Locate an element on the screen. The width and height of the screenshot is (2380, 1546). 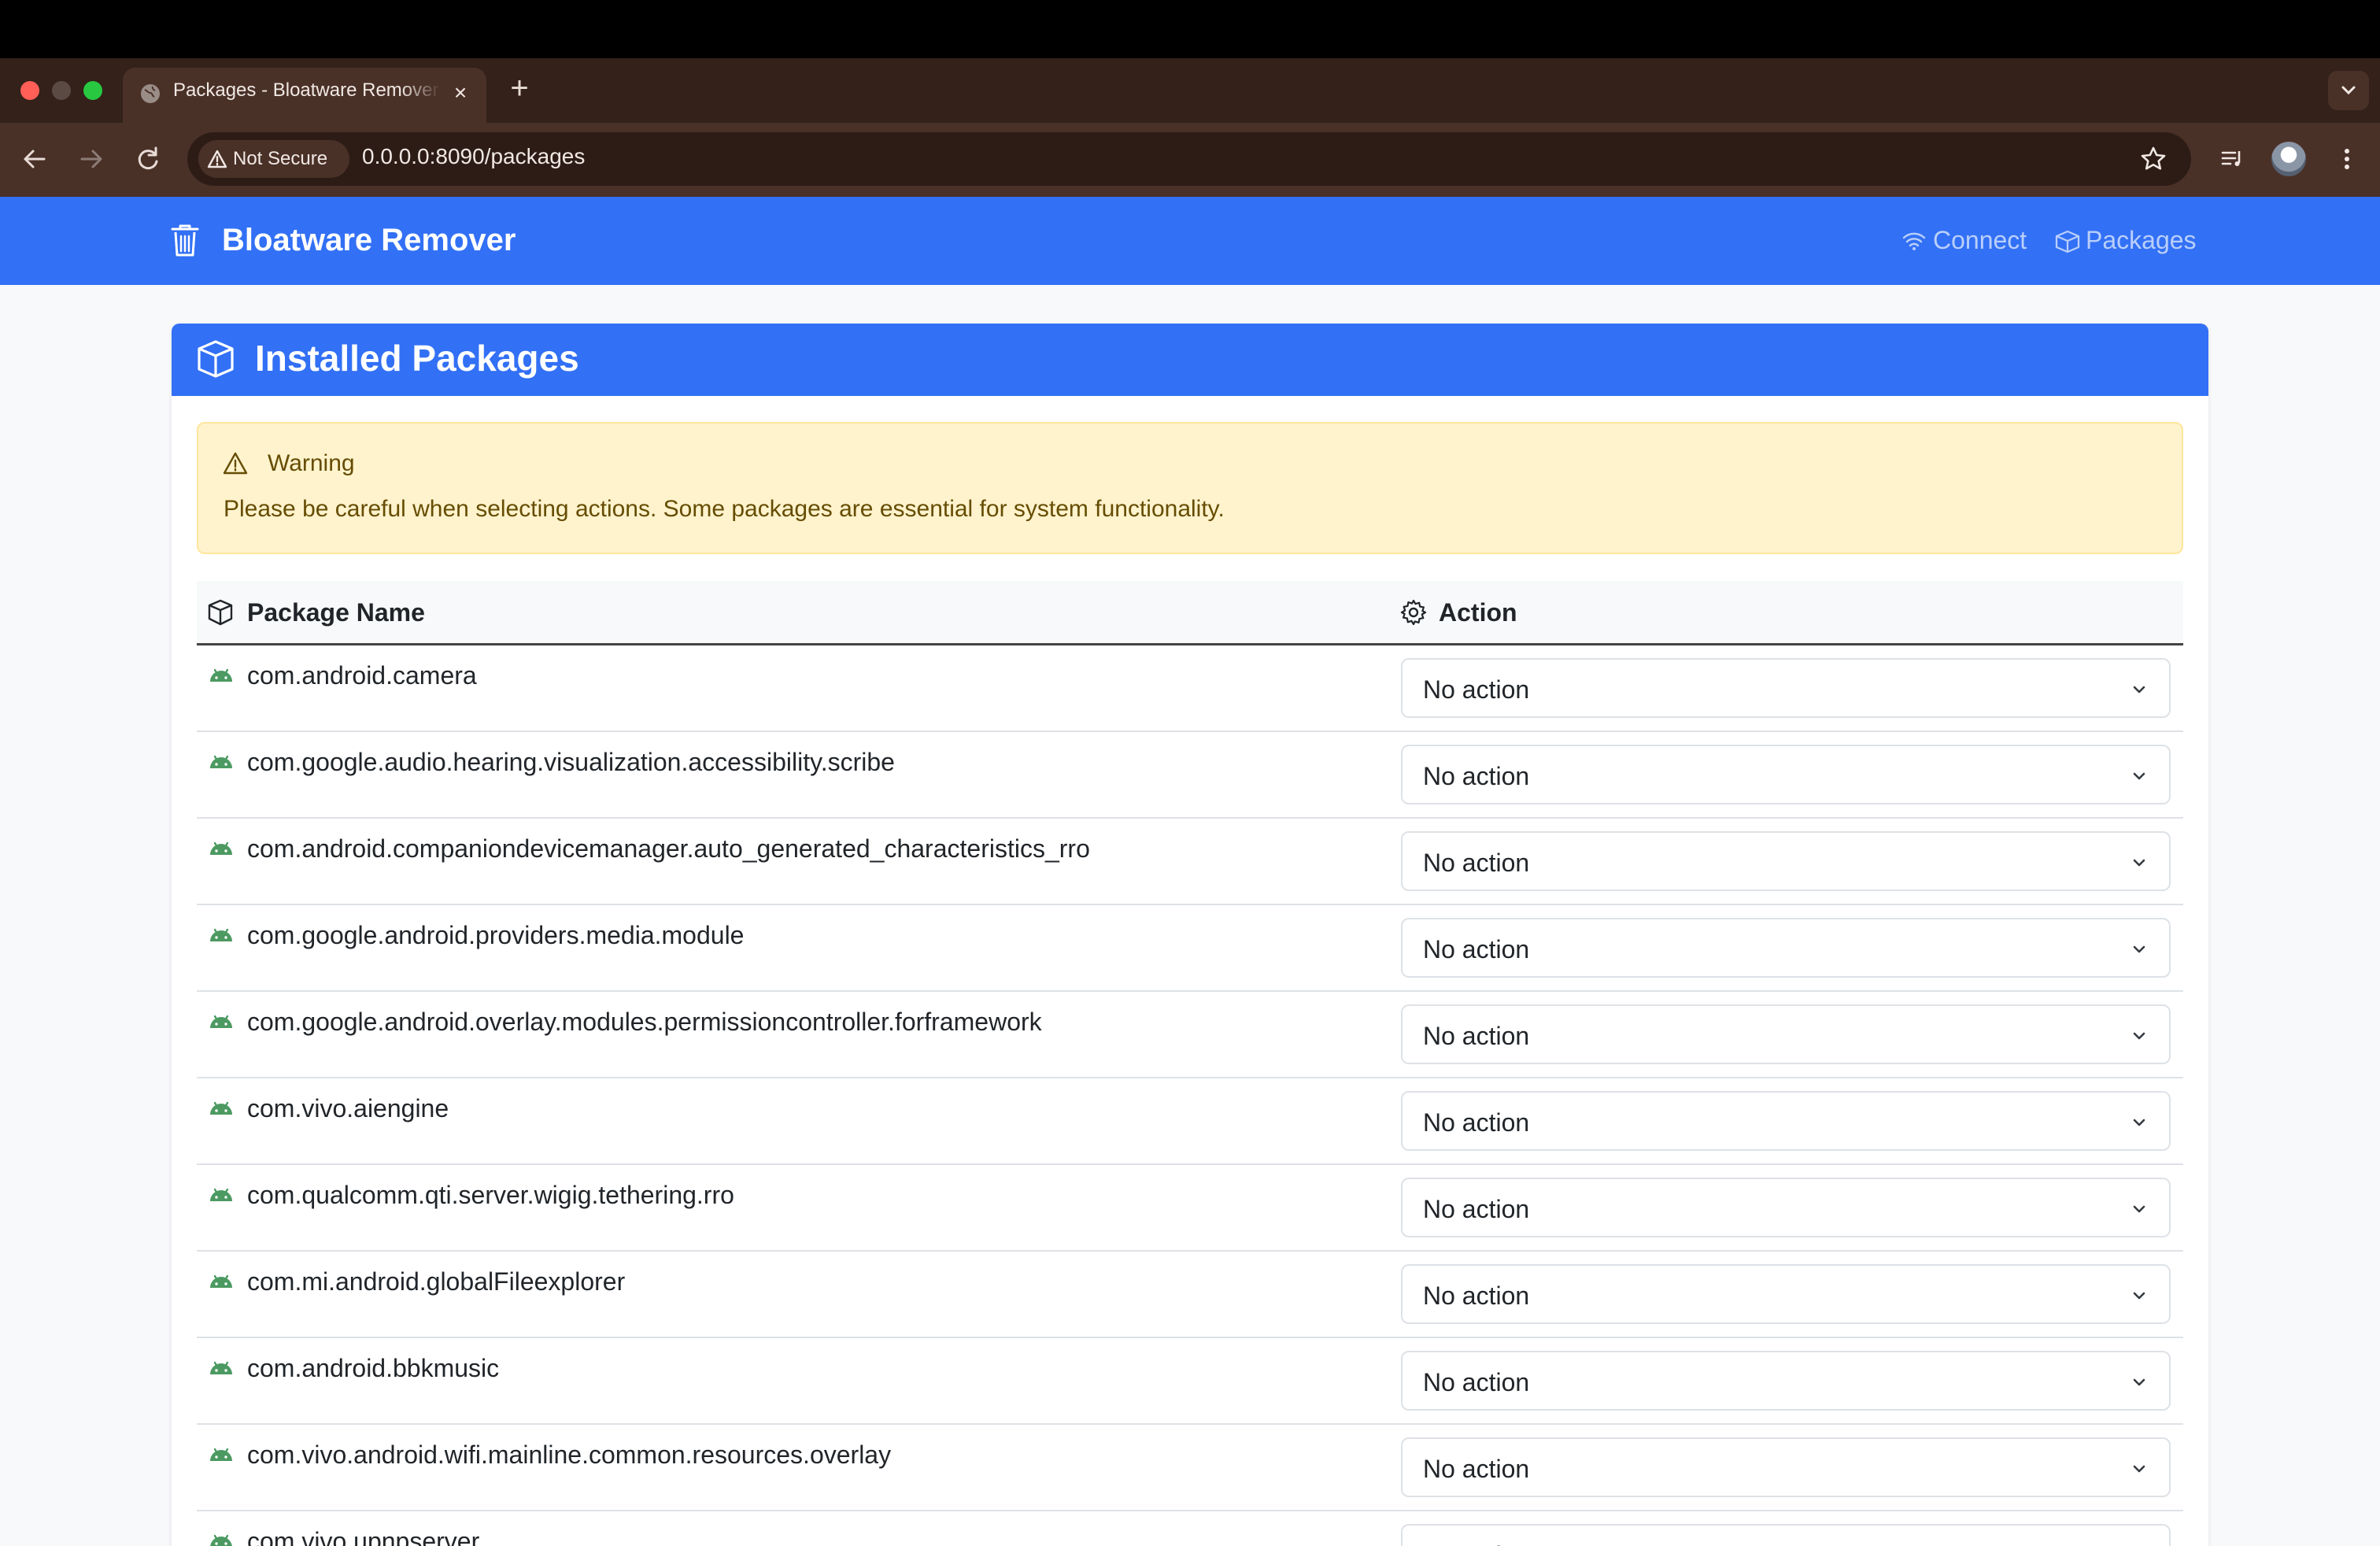
back-arrow-icon is located at coordinates (35, 159).